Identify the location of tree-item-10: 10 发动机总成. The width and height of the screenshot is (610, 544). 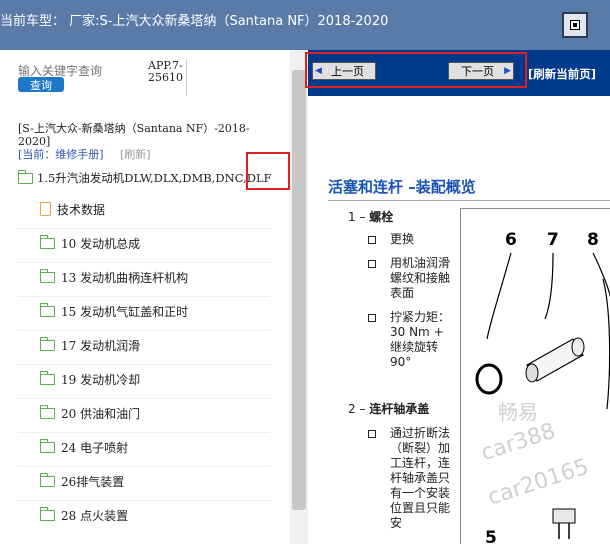
(144, 243).